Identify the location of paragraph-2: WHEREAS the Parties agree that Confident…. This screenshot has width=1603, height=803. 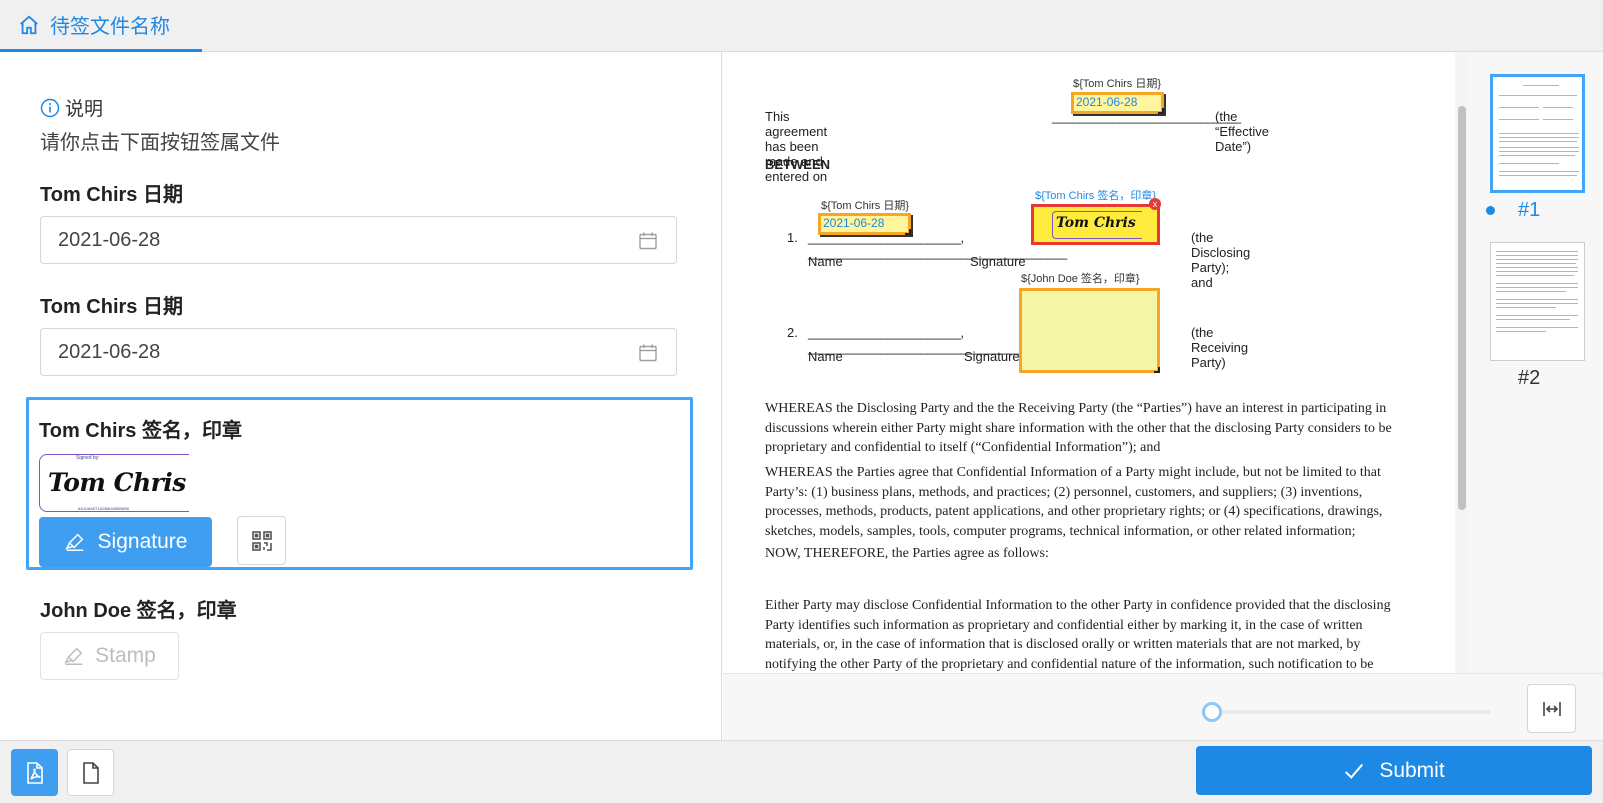
(1090, 502).